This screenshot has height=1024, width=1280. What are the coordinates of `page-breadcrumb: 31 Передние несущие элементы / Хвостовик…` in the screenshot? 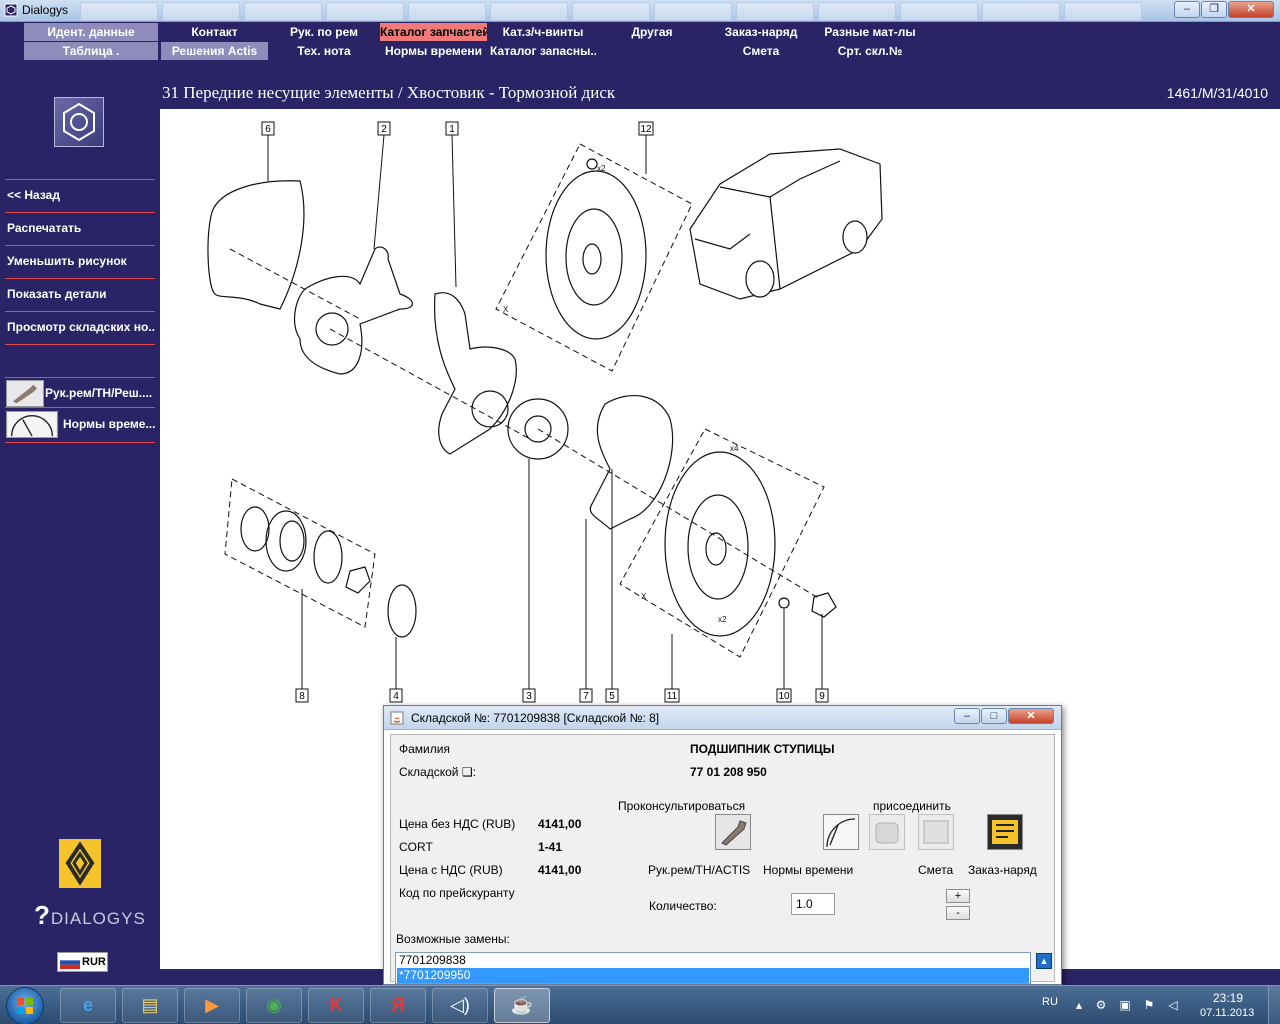 It's located at (389, 92).